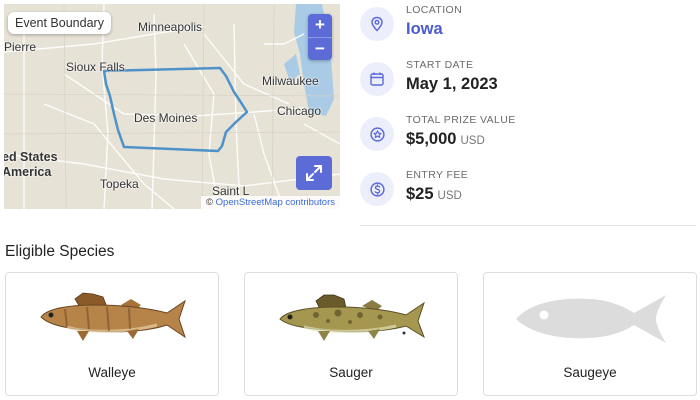 Image resolution: width=700 pixels, height=400 pixels. What do you see at coordinates (377, 134) in the screenshot?
I see `award-icon` at bounding box center [377, 134].